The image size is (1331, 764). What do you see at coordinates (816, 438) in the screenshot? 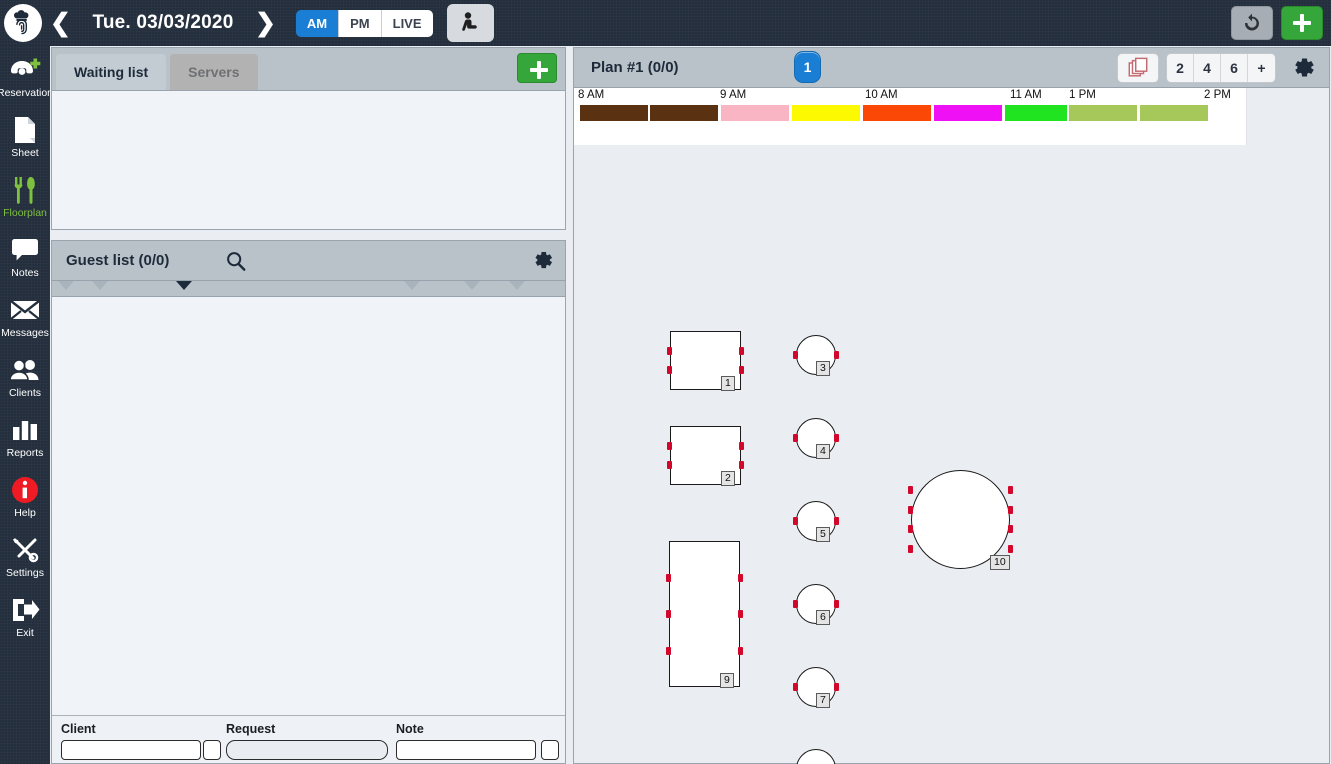
I see `floorplan-table: 4` at bounding box center [816, 438].